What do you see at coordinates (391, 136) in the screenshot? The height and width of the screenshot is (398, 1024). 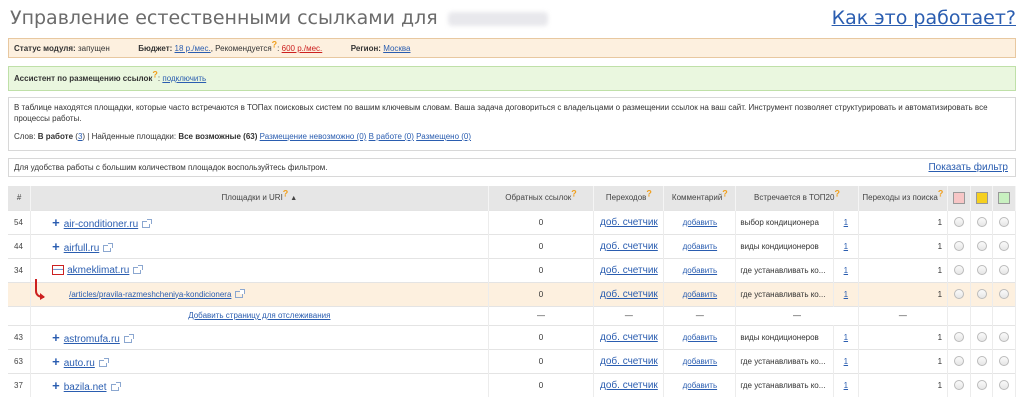 I see `in-work-sites-link: В работе (0)` at bounding box center [391, 136].